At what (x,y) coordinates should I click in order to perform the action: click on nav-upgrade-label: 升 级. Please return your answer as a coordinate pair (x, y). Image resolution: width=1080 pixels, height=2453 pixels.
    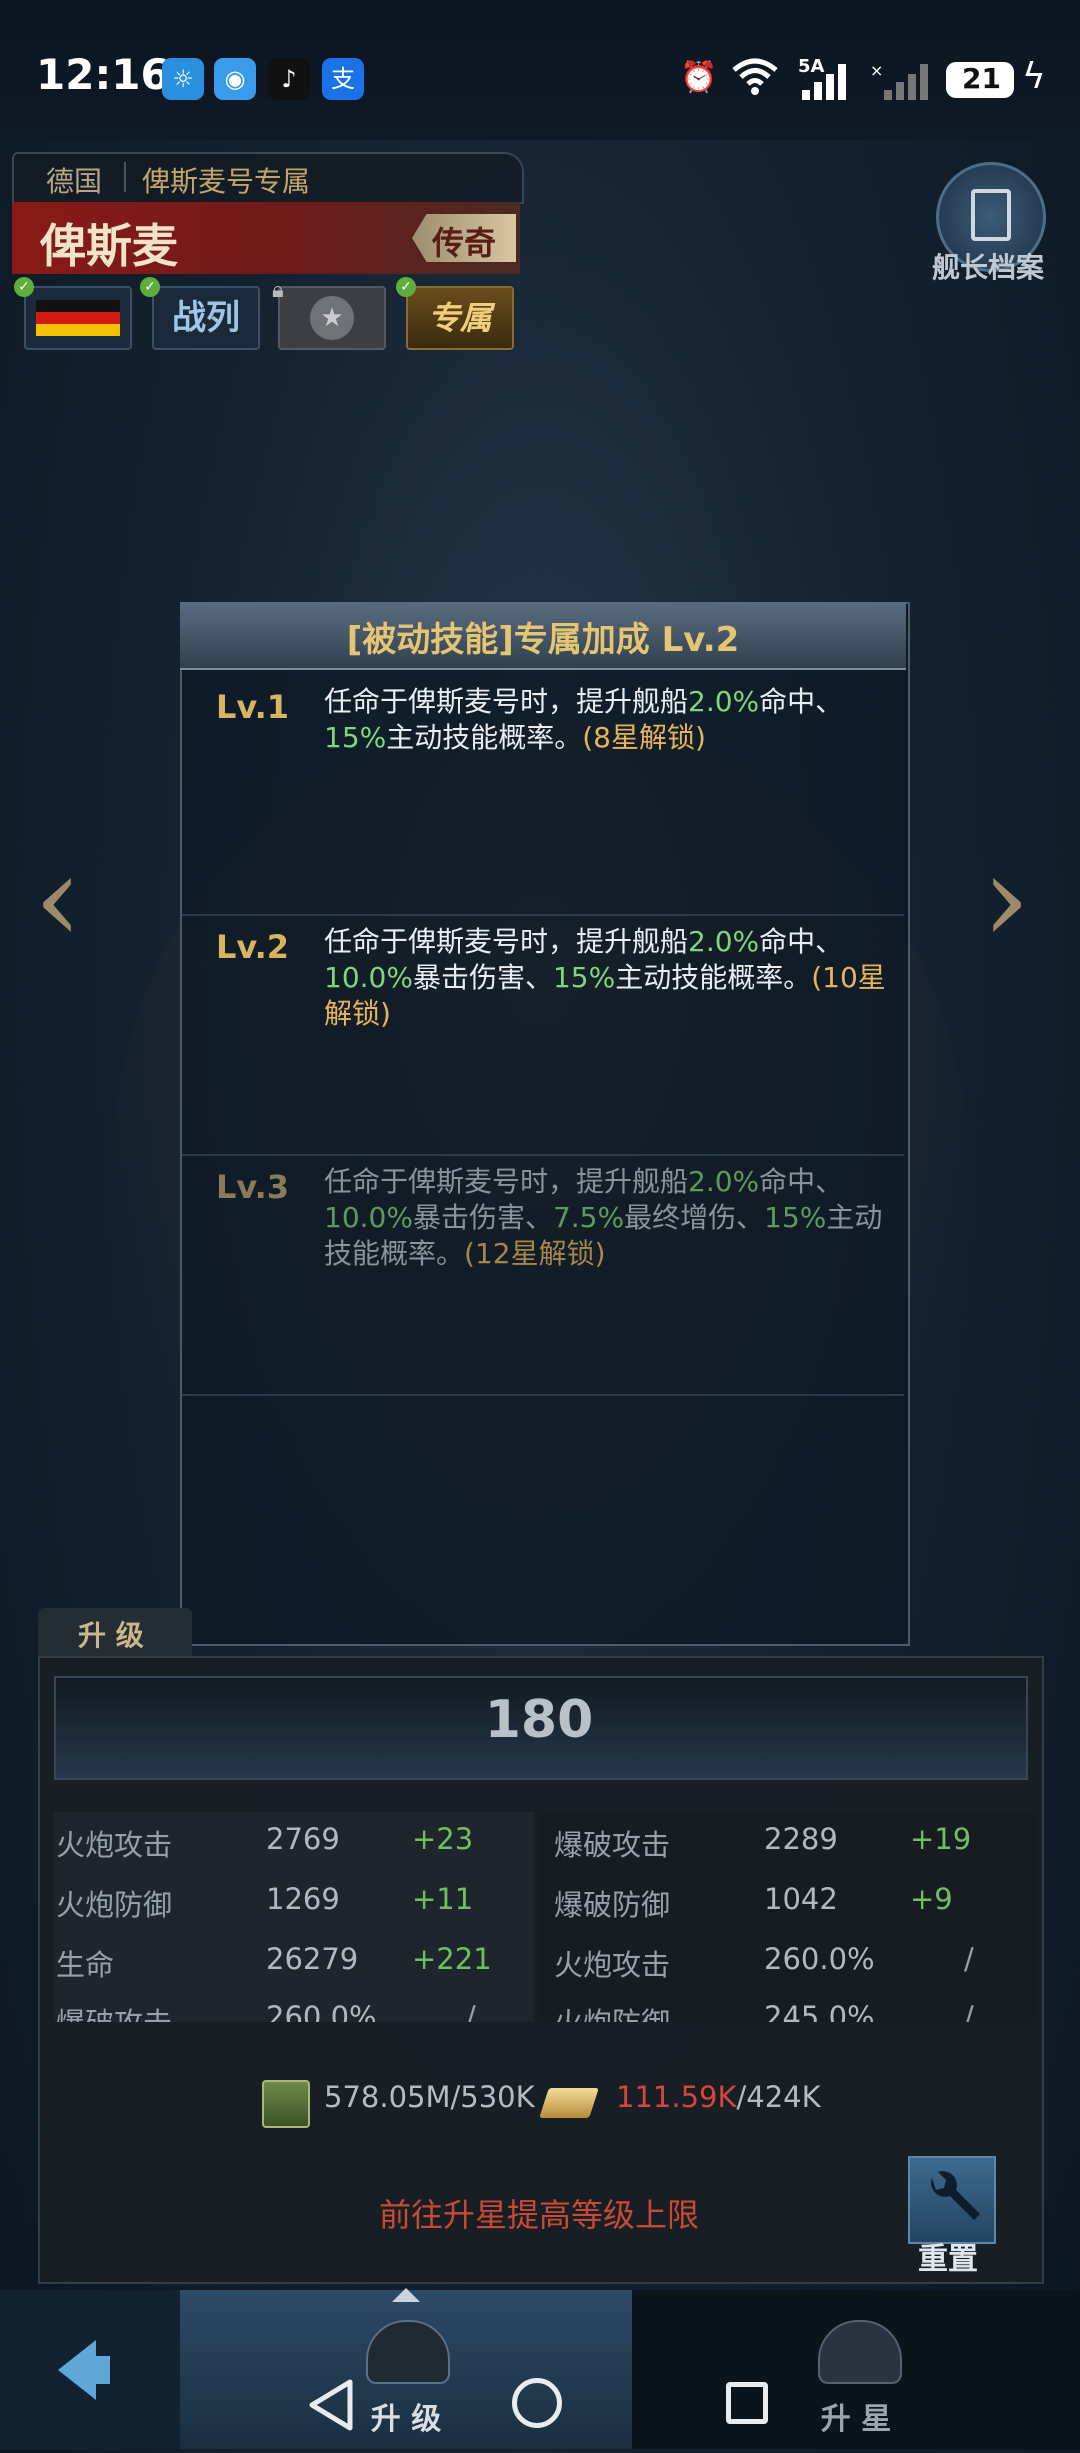
    Looking at the image, I should click on (406, 2419).